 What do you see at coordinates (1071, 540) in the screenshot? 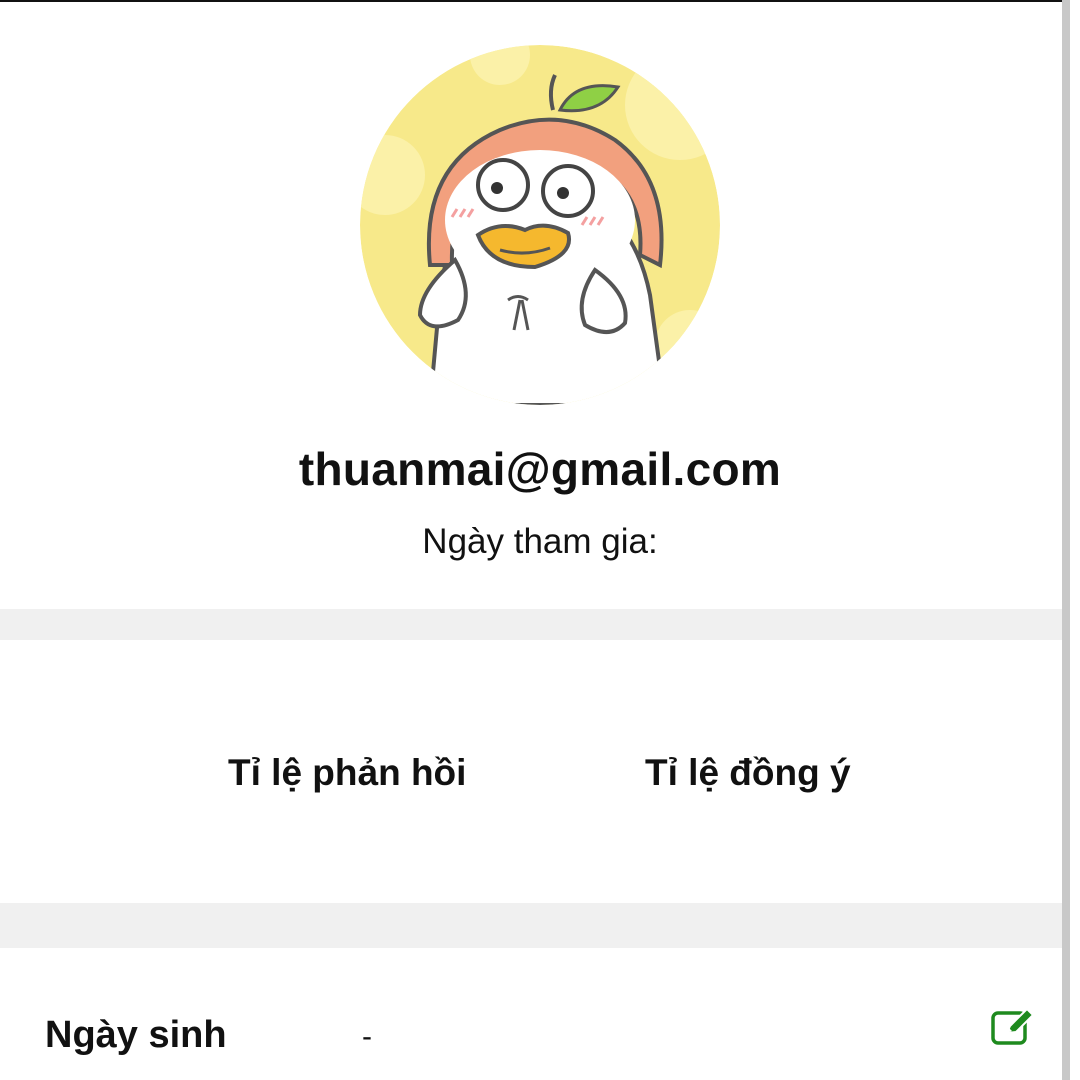
I see `scrollbar` at bounding box center [1071, 540].